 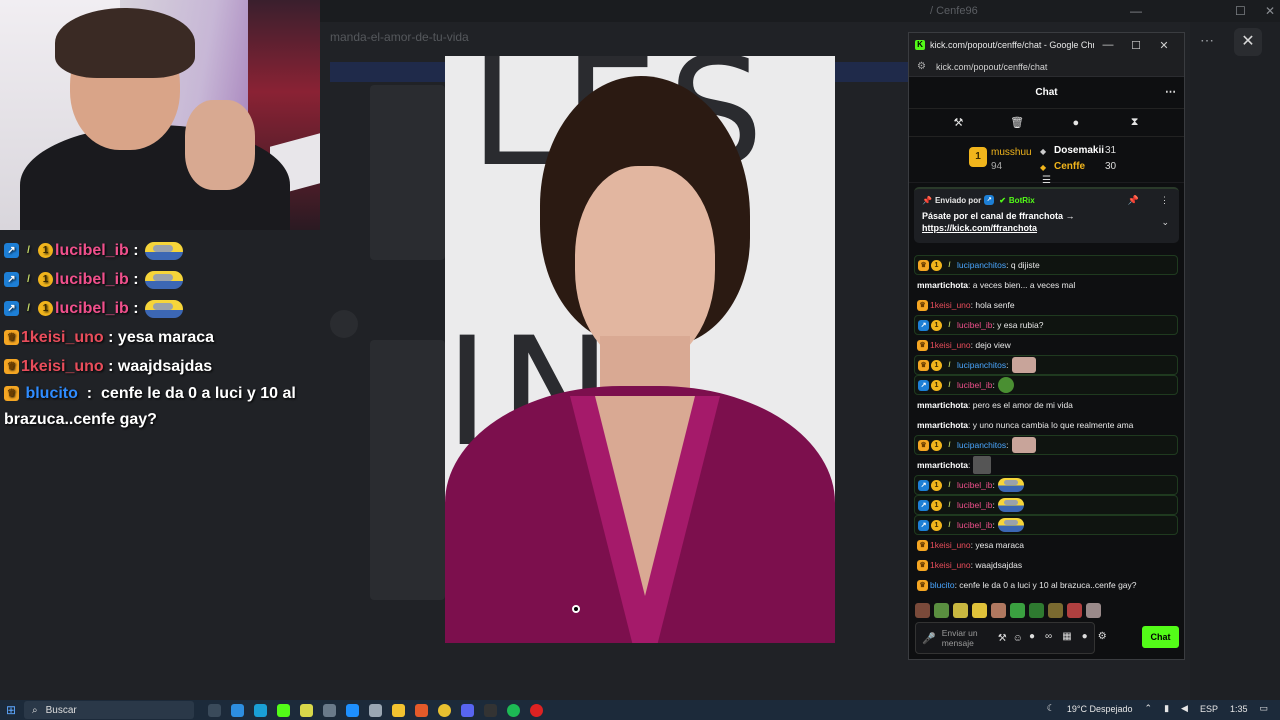 I want to click on site-settings-icon: ⚙, so click(x=921, y=66).